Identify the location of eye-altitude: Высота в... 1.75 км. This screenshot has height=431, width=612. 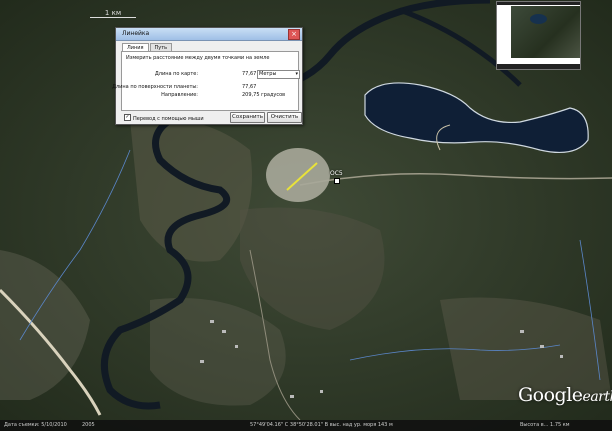
(545, 425).